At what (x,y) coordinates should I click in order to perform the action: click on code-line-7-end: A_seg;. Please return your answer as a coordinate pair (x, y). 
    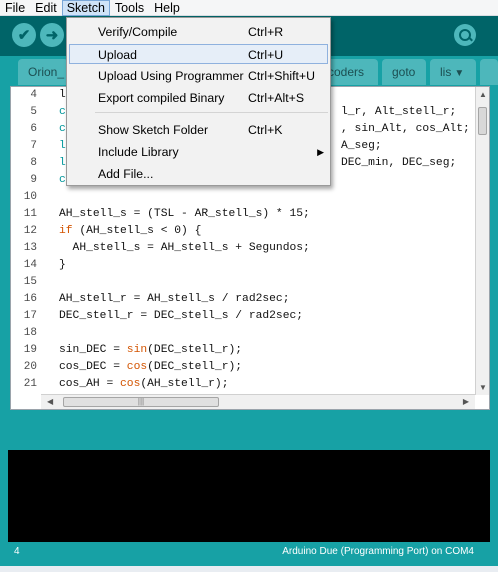
    Looking at the image, I should click on (361, 146).